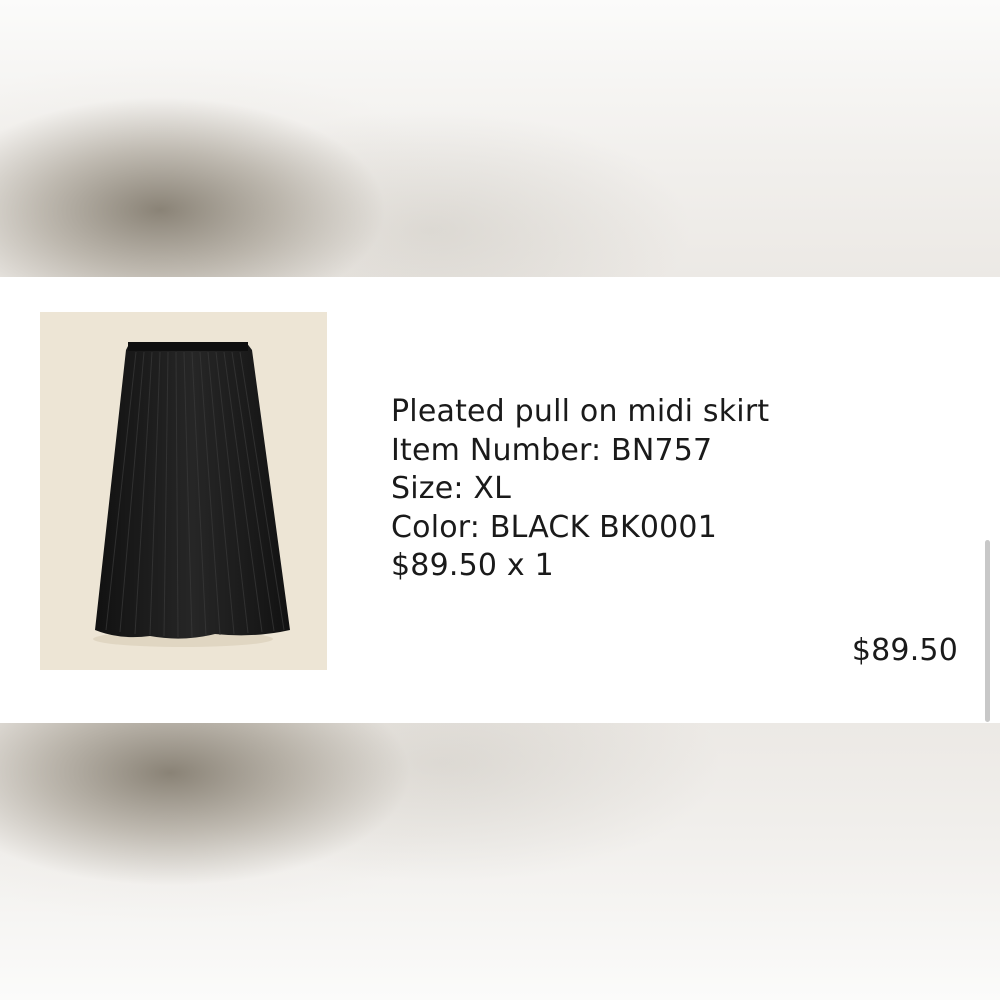 The width and height of the screenshot is (1000, 1000). What do you see at coordinates (554, 527) in the screenshot?
I see `item-color: Color: BLACK BK0001` at bounding box center [554, 527].